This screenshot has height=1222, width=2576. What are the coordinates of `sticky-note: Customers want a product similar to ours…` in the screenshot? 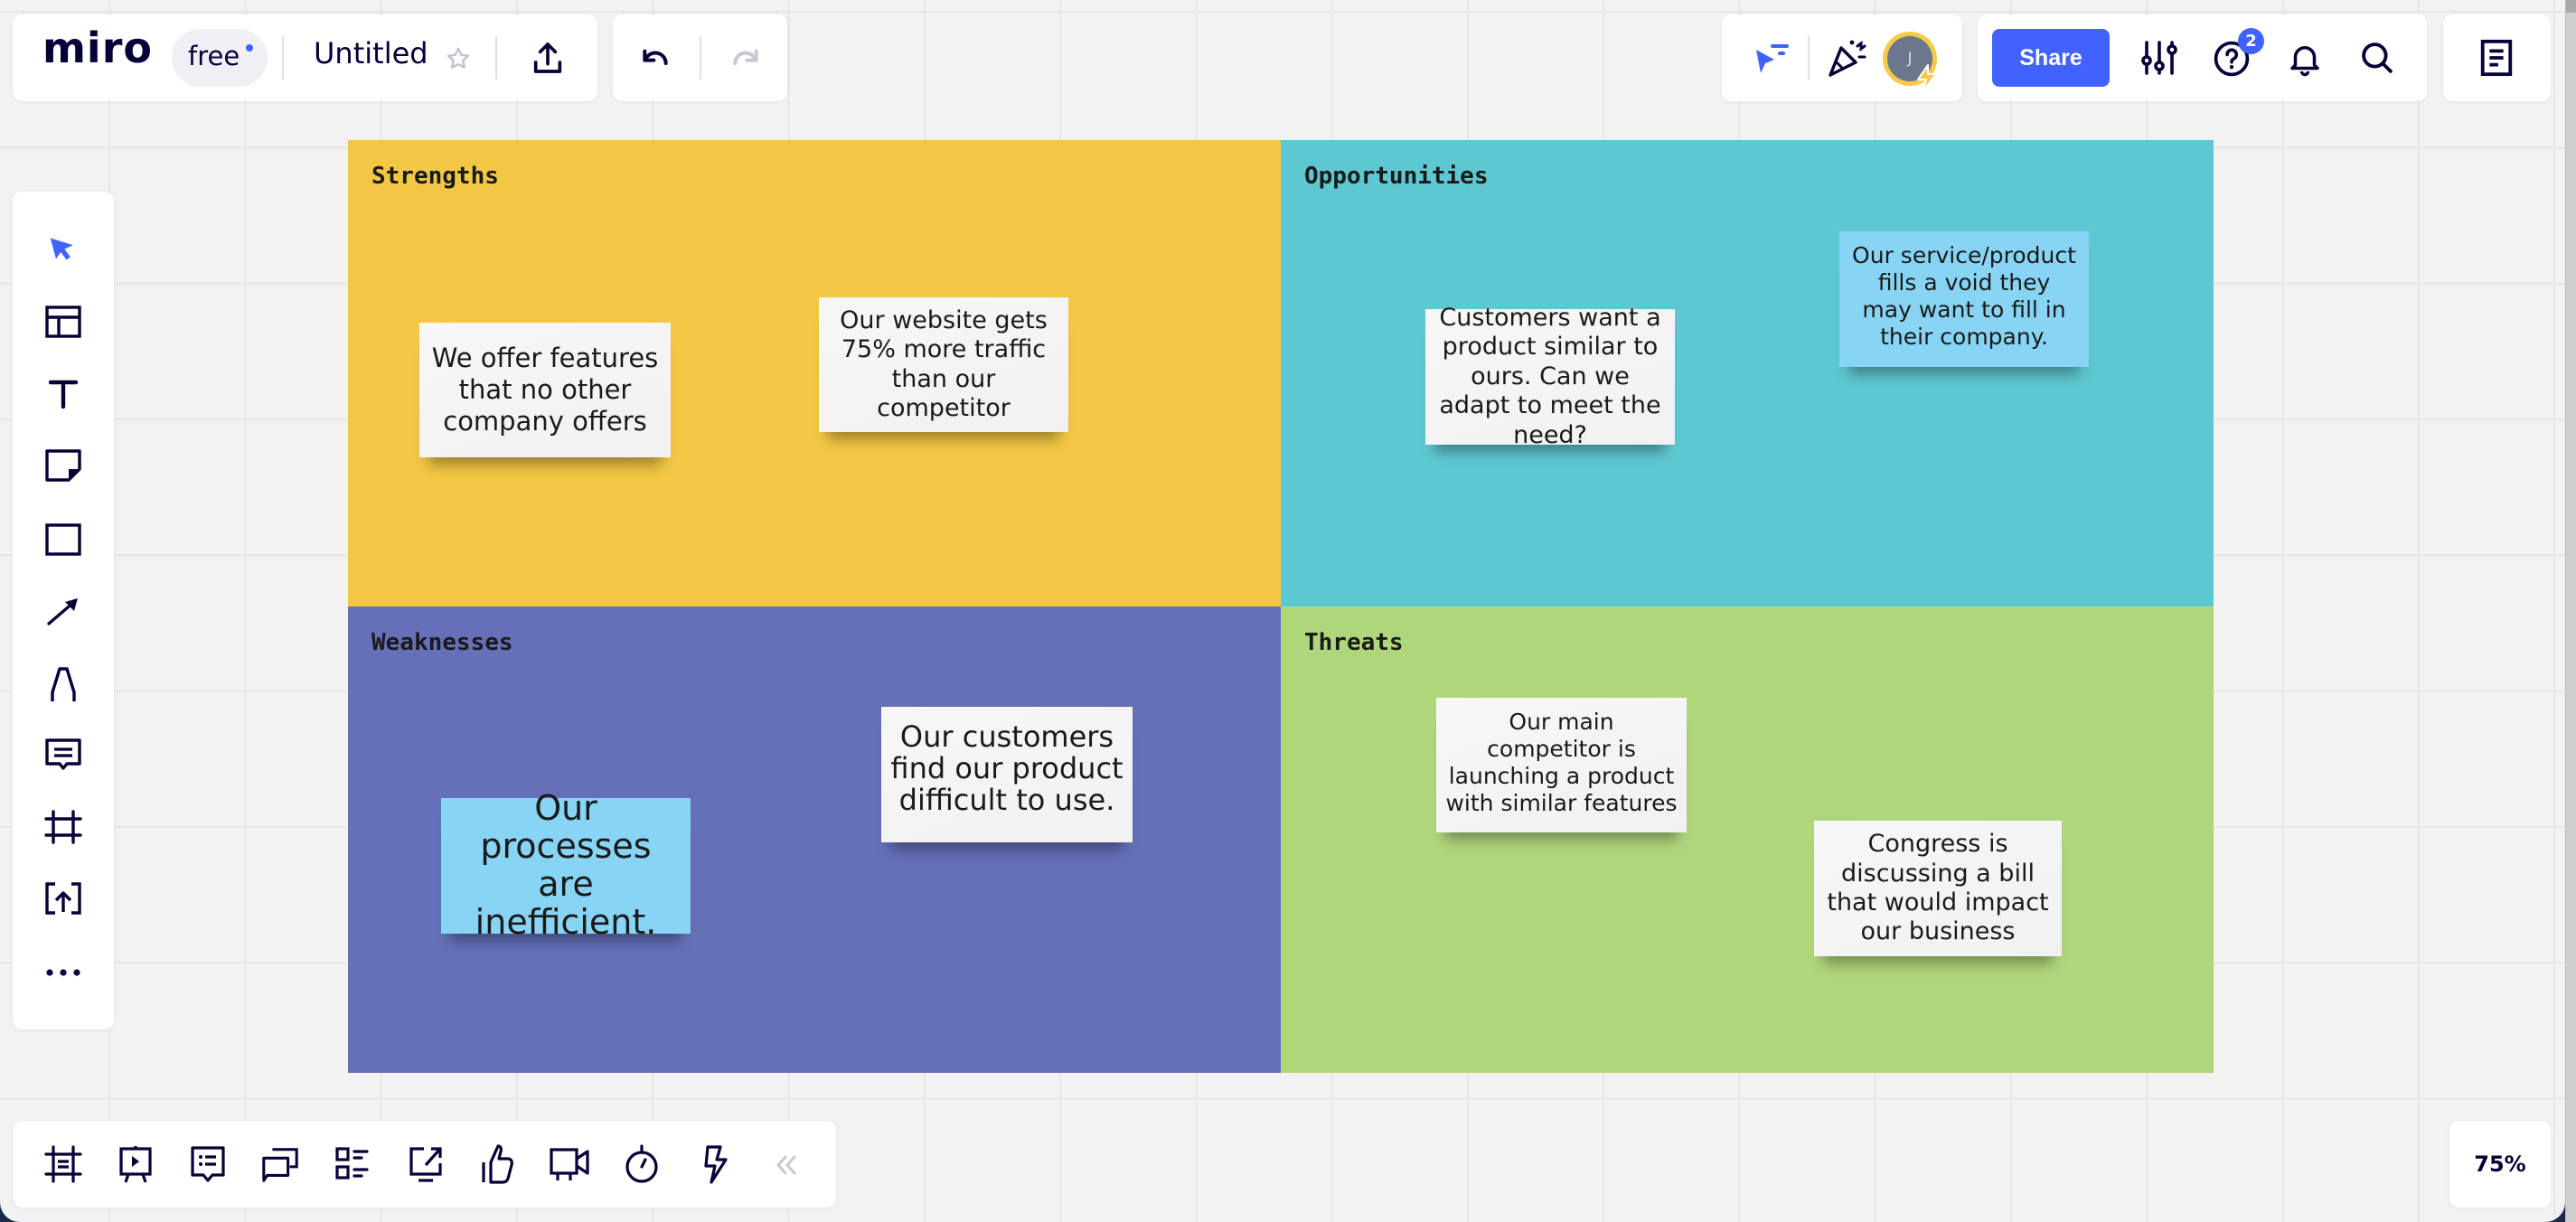 It's located at (1550, 376).